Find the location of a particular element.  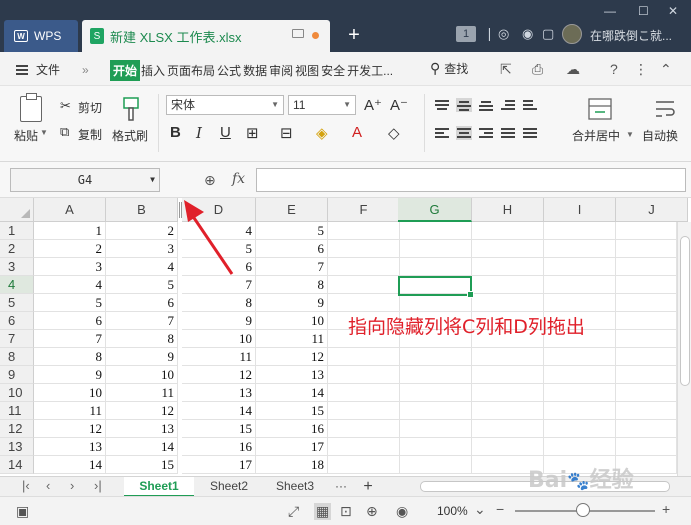

font-color-icon: A is located at coordinates (357, 132).